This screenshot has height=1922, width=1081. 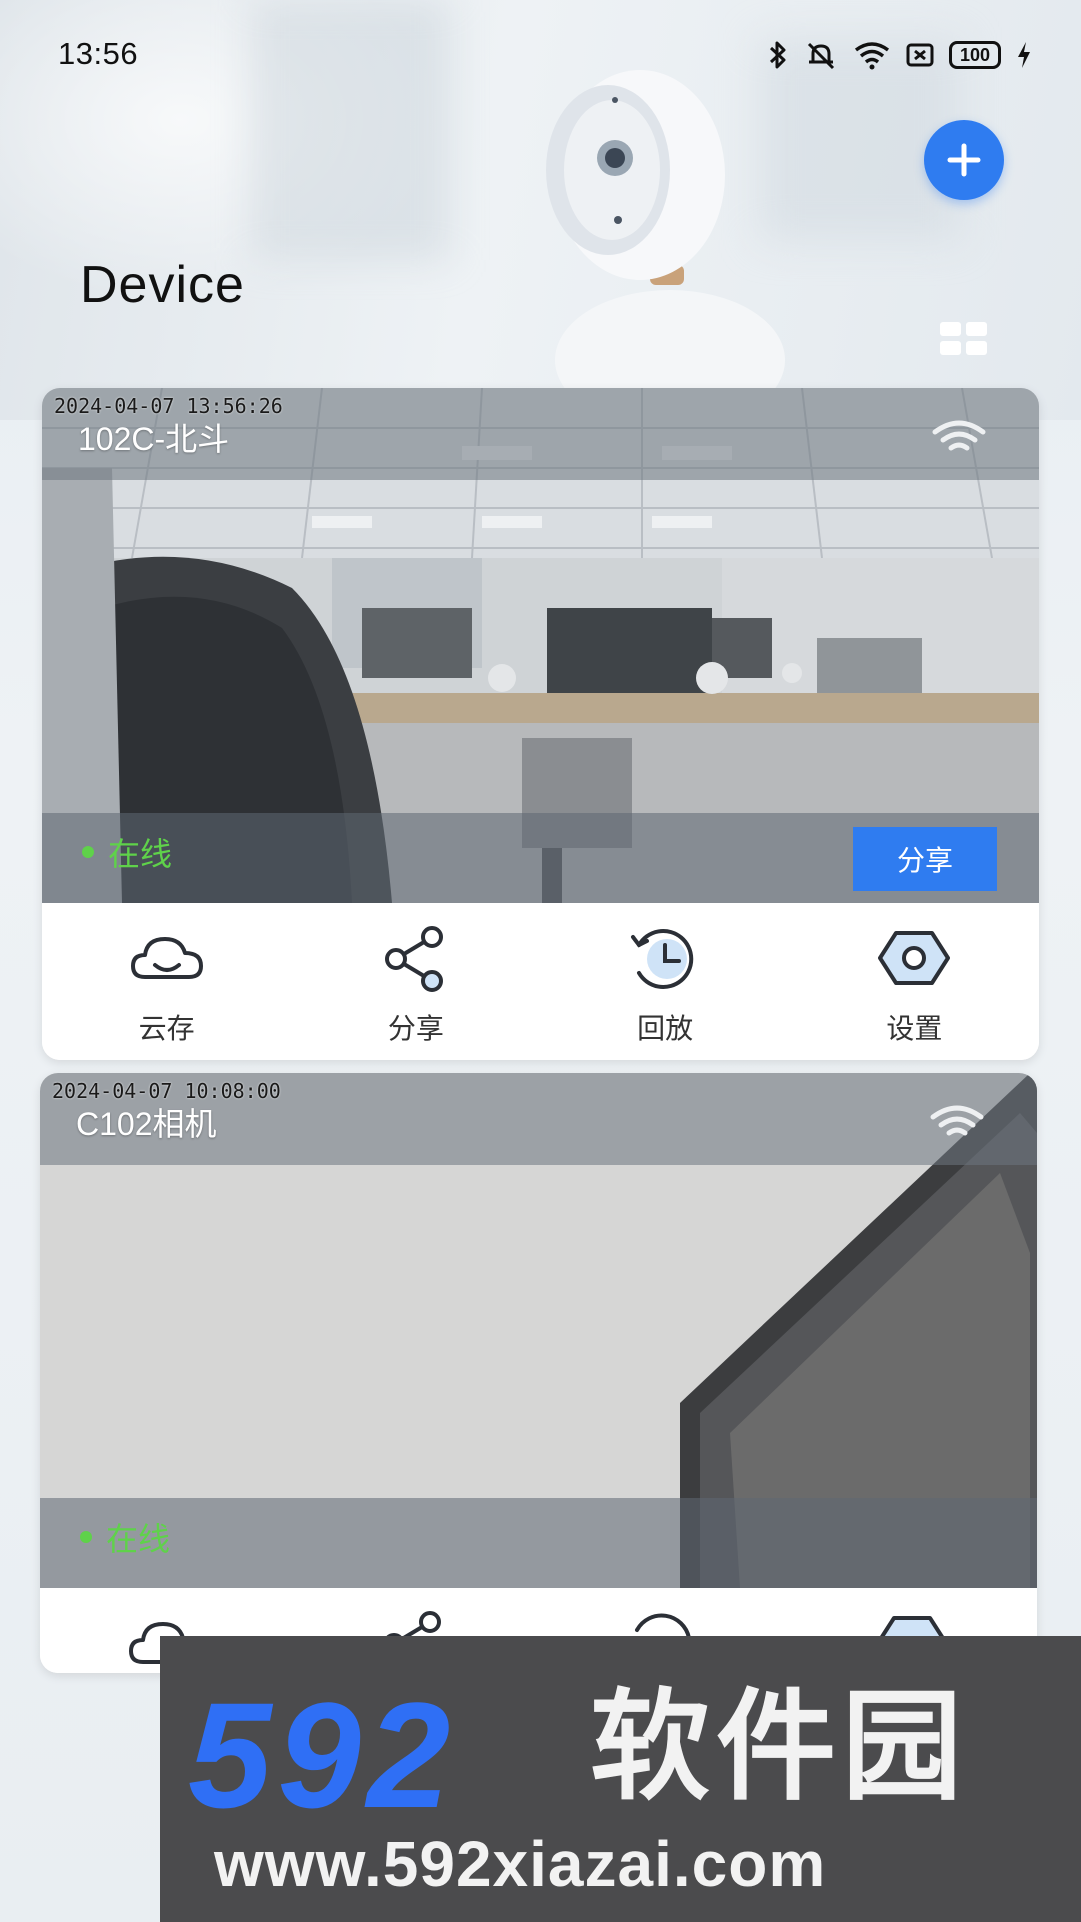 What do you see at coordinates (520, 1864) in the screenshot?
I see `watermark-url: www.592xiazai.com` at bounding box center [520, 1864].